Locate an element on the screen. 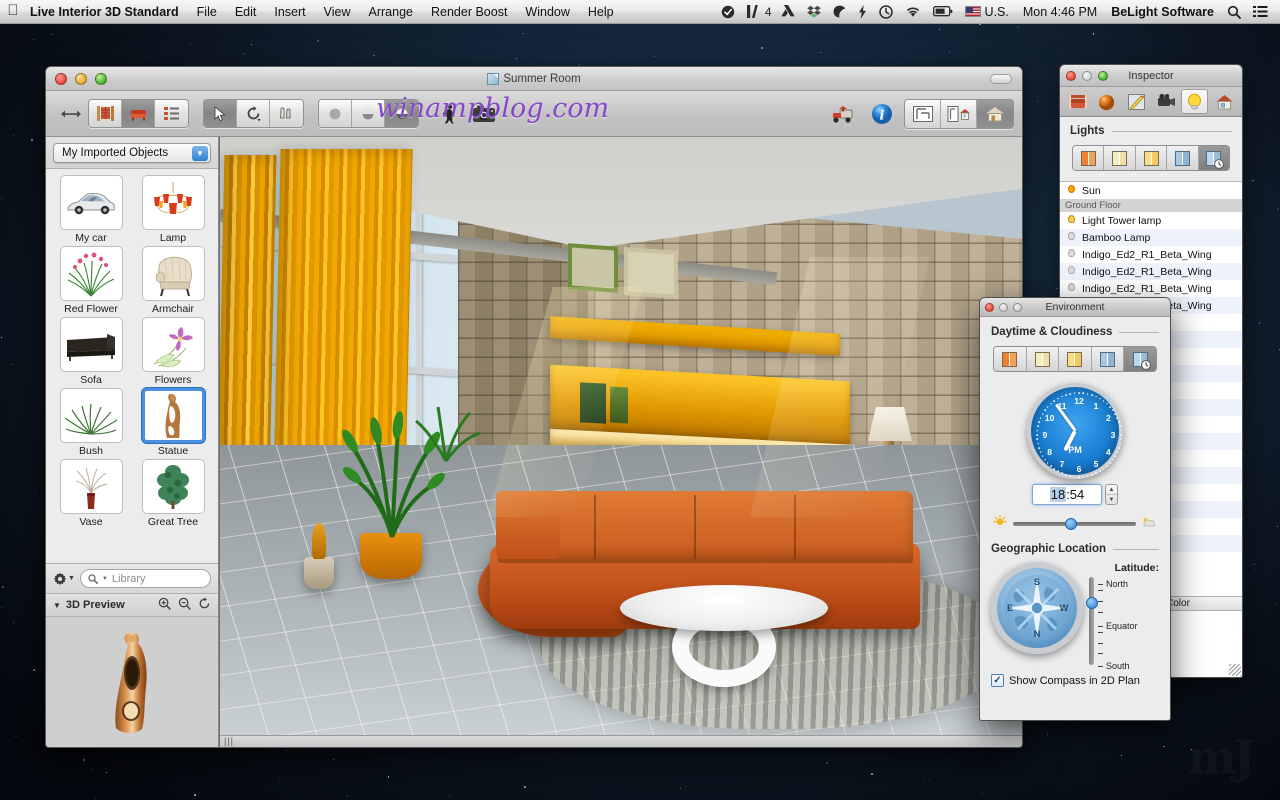 The height and width of the screenshot is (800, 1280). library-item-bush: Bush is located at coordinates (91, 422).